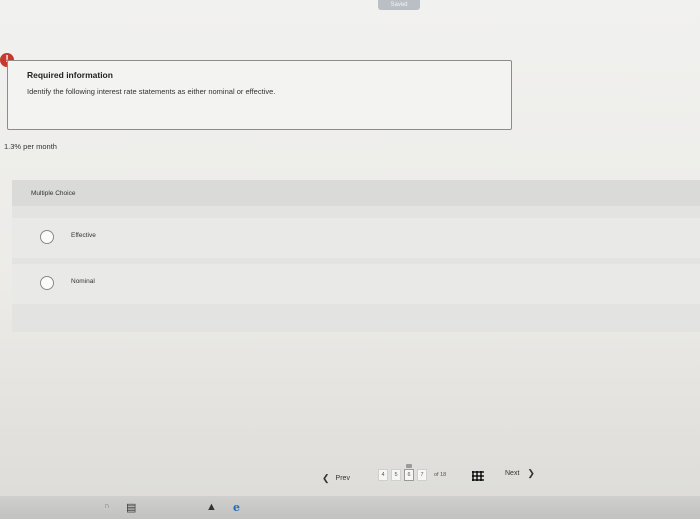  I want to click on option-label-effective: Effective, so click(83, 235).